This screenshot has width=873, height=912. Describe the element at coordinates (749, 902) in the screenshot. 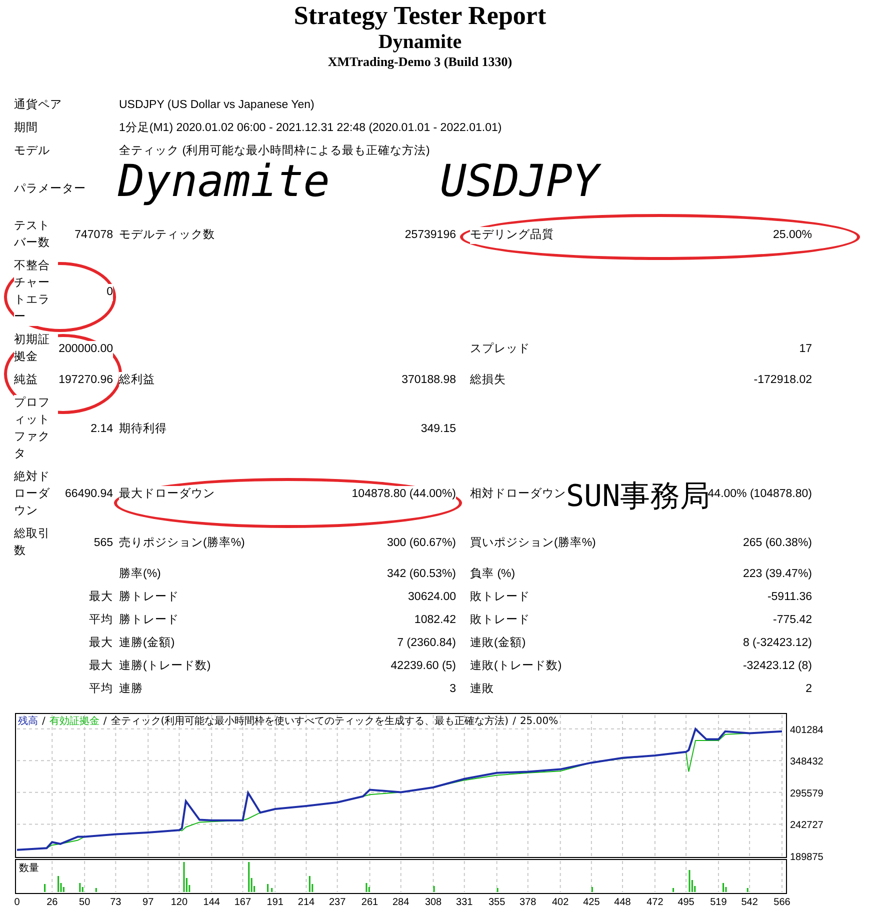

I see `x-tick-label: 542` at that location.